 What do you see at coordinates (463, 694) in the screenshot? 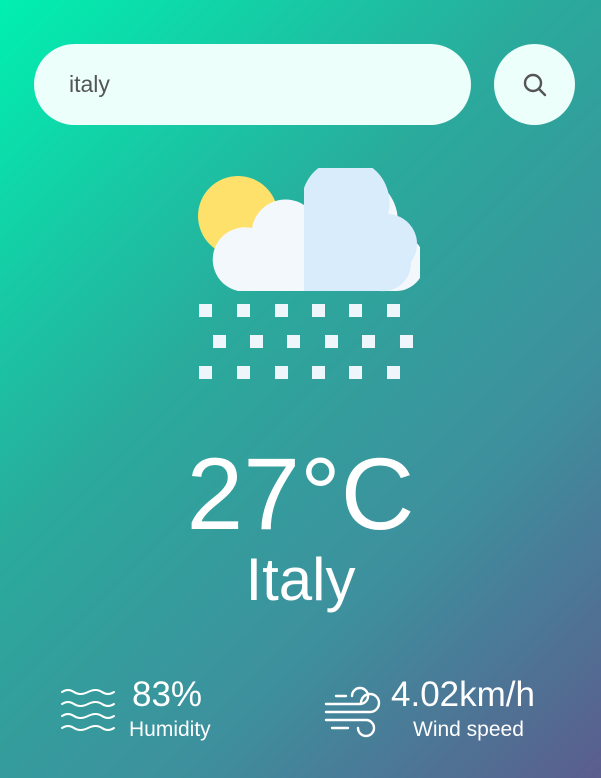
I see `wind-speed-value: 4.02km/h` at bounding box center [463, 694].